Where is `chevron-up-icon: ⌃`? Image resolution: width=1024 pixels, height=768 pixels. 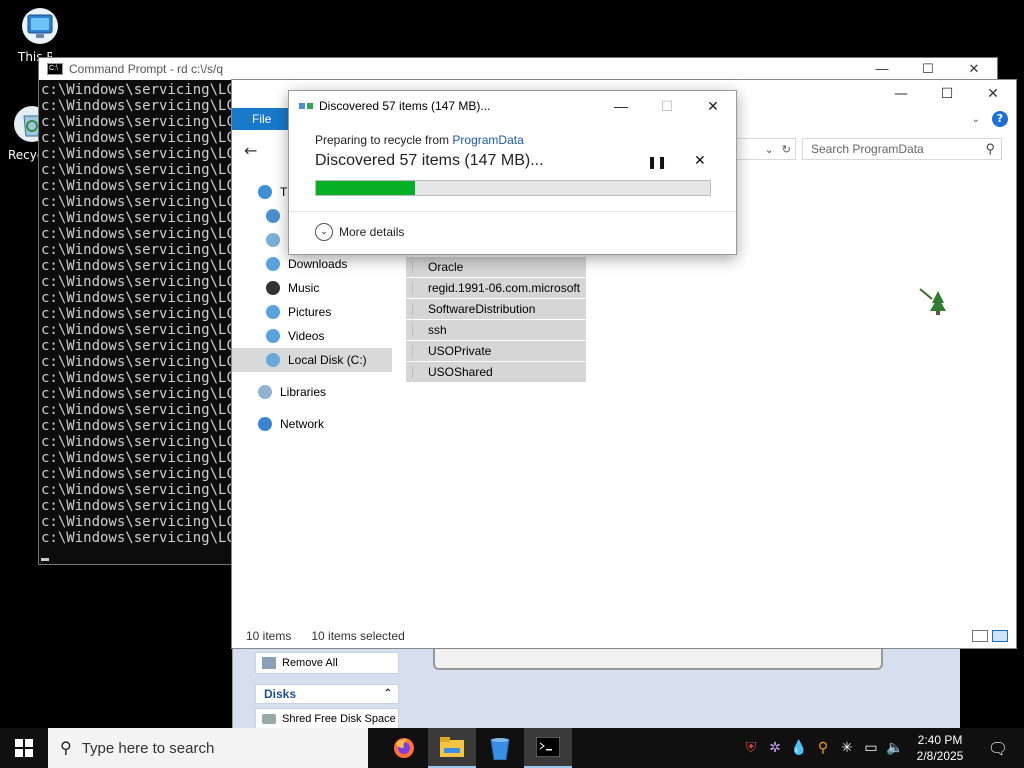
chevron-up-icon: ⌃ is located at coordinates (388, 694).